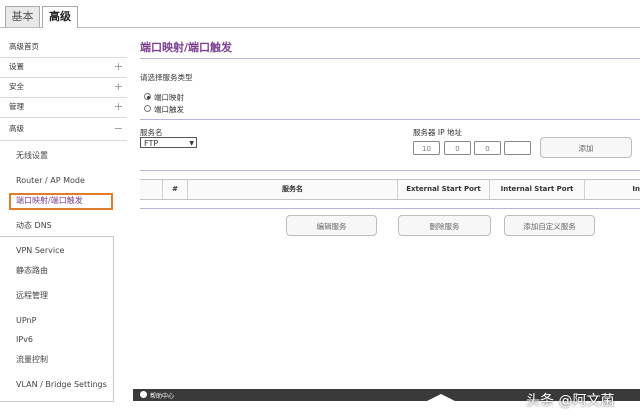 Image resolution: width=640 pixels, height=419 pixels. I want to click on sidebar-item-static-routes: 静态路由, so click(32, 271).